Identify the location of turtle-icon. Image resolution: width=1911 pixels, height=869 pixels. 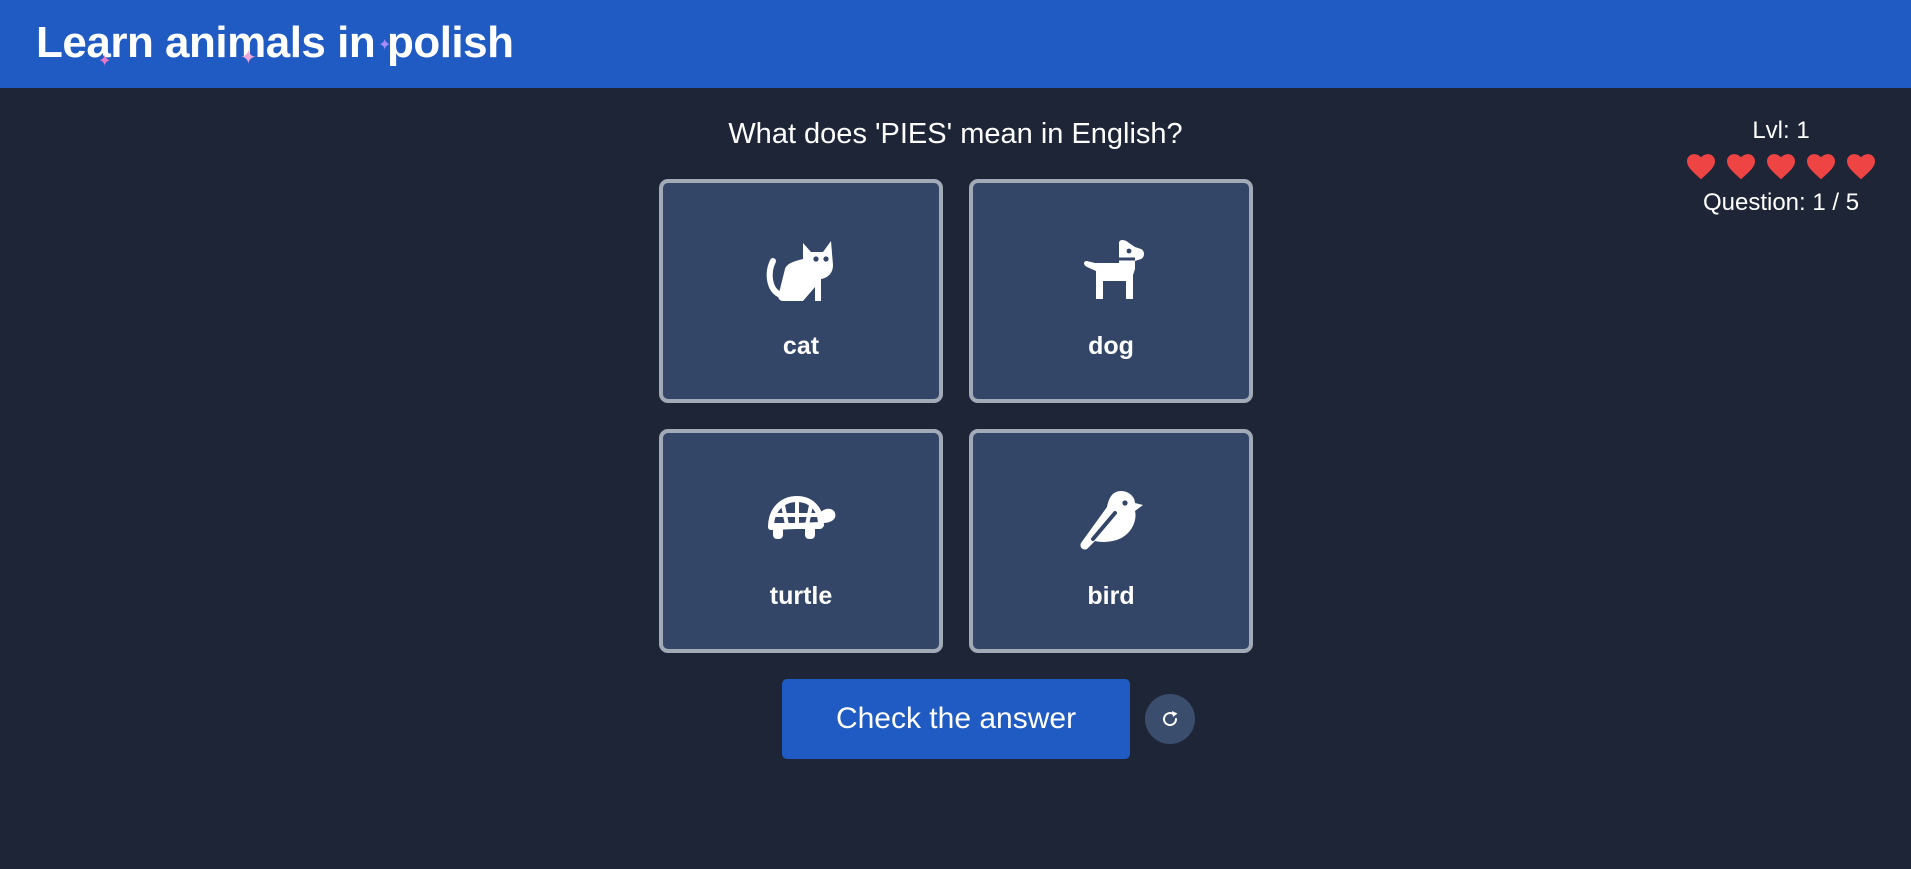
(802, 517).